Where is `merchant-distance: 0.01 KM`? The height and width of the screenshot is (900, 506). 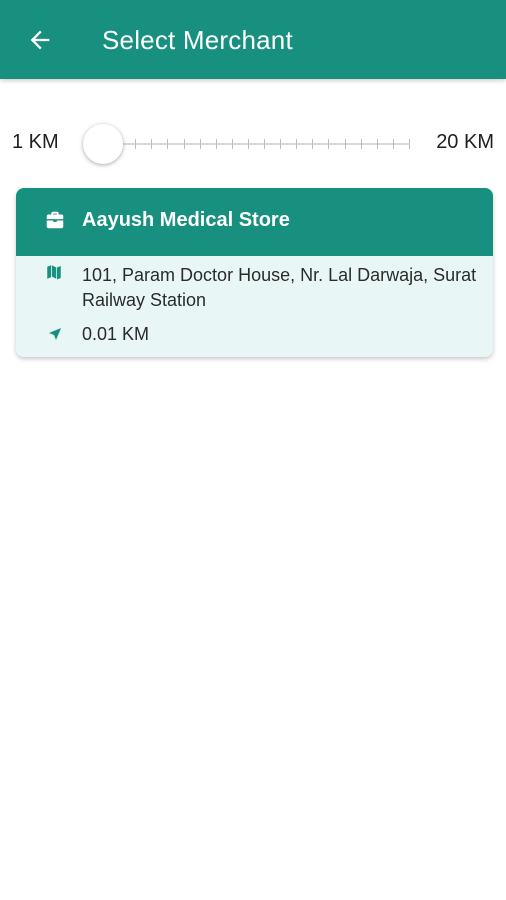
merchant-distance: 0.01 KM is located at coordinates (116, 334).